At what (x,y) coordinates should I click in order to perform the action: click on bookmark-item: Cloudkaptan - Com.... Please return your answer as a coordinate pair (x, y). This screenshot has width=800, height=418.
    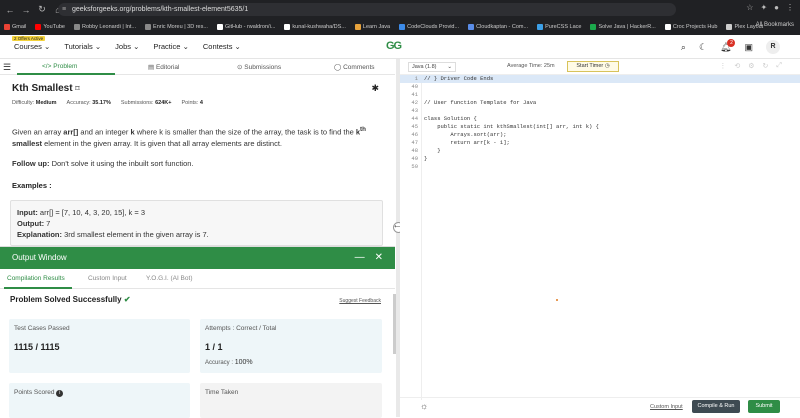
    Looking at the image, I should click on (498, 27).